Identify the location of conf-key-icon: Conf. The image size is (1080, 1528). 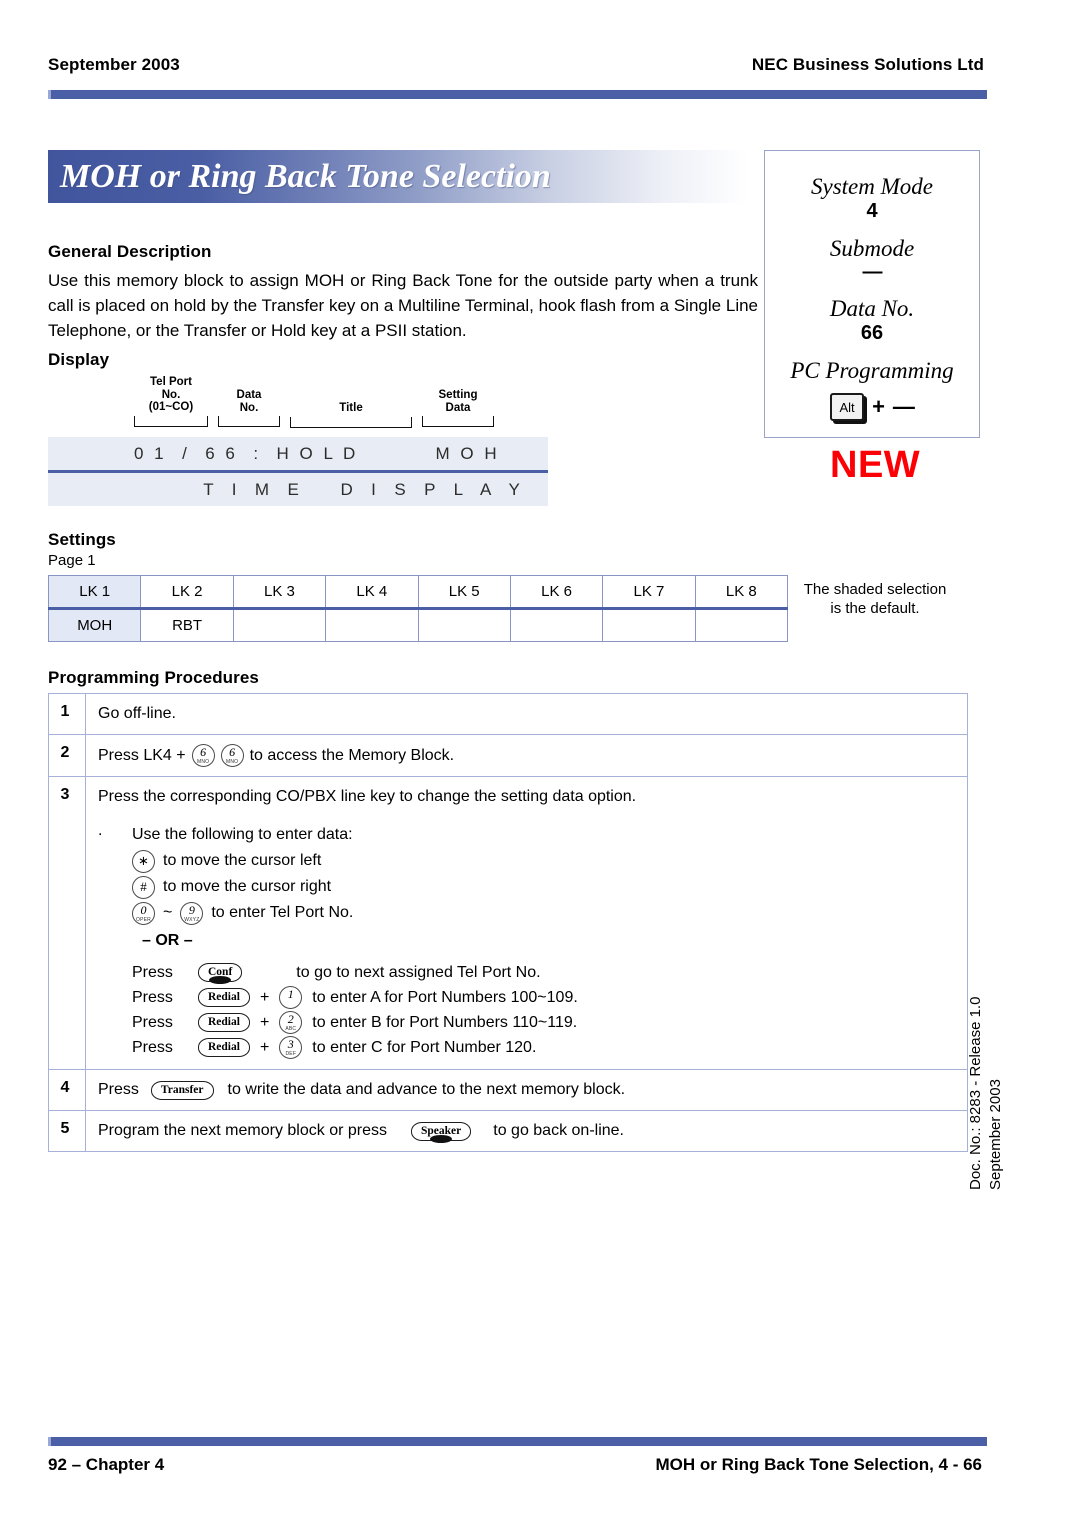
(220, 972).